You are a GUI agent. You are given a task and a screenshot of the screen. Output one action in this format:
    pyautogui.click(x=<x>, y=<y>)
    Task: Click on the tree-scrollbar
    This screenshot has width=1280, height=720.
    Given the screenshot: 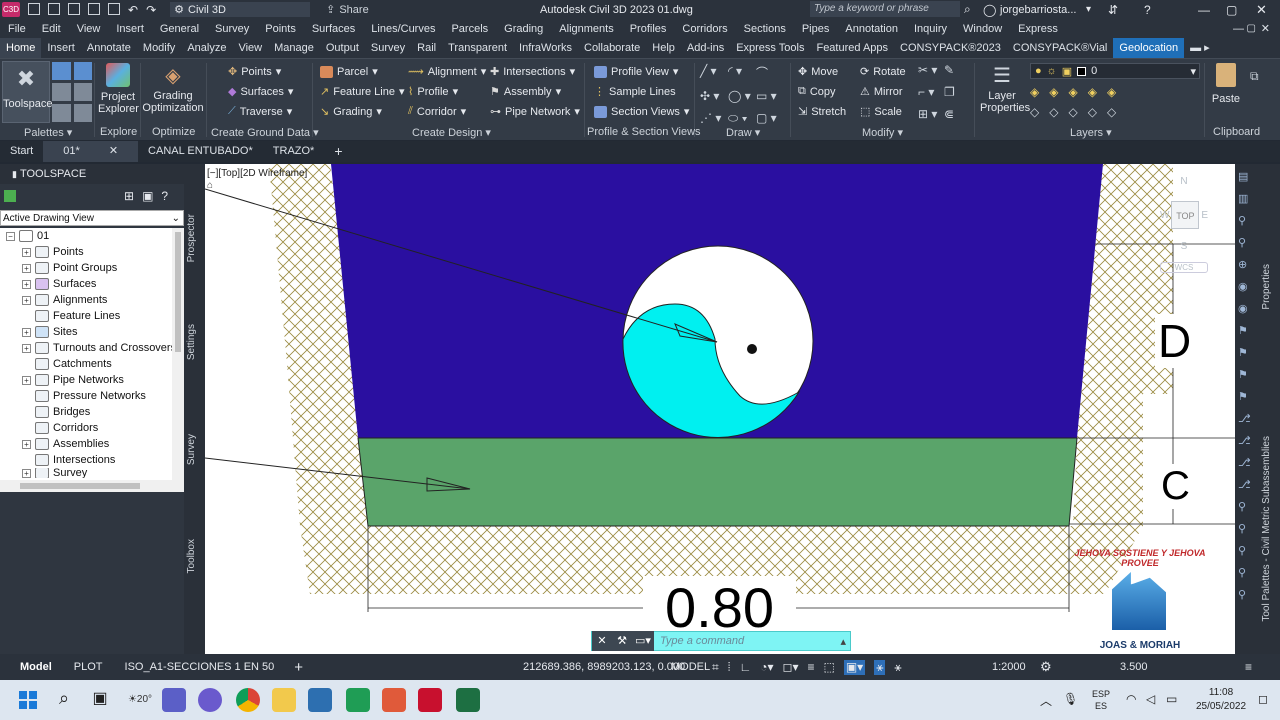 What is the action you would take?
    pyautogui.click(x=178, y=354)
    